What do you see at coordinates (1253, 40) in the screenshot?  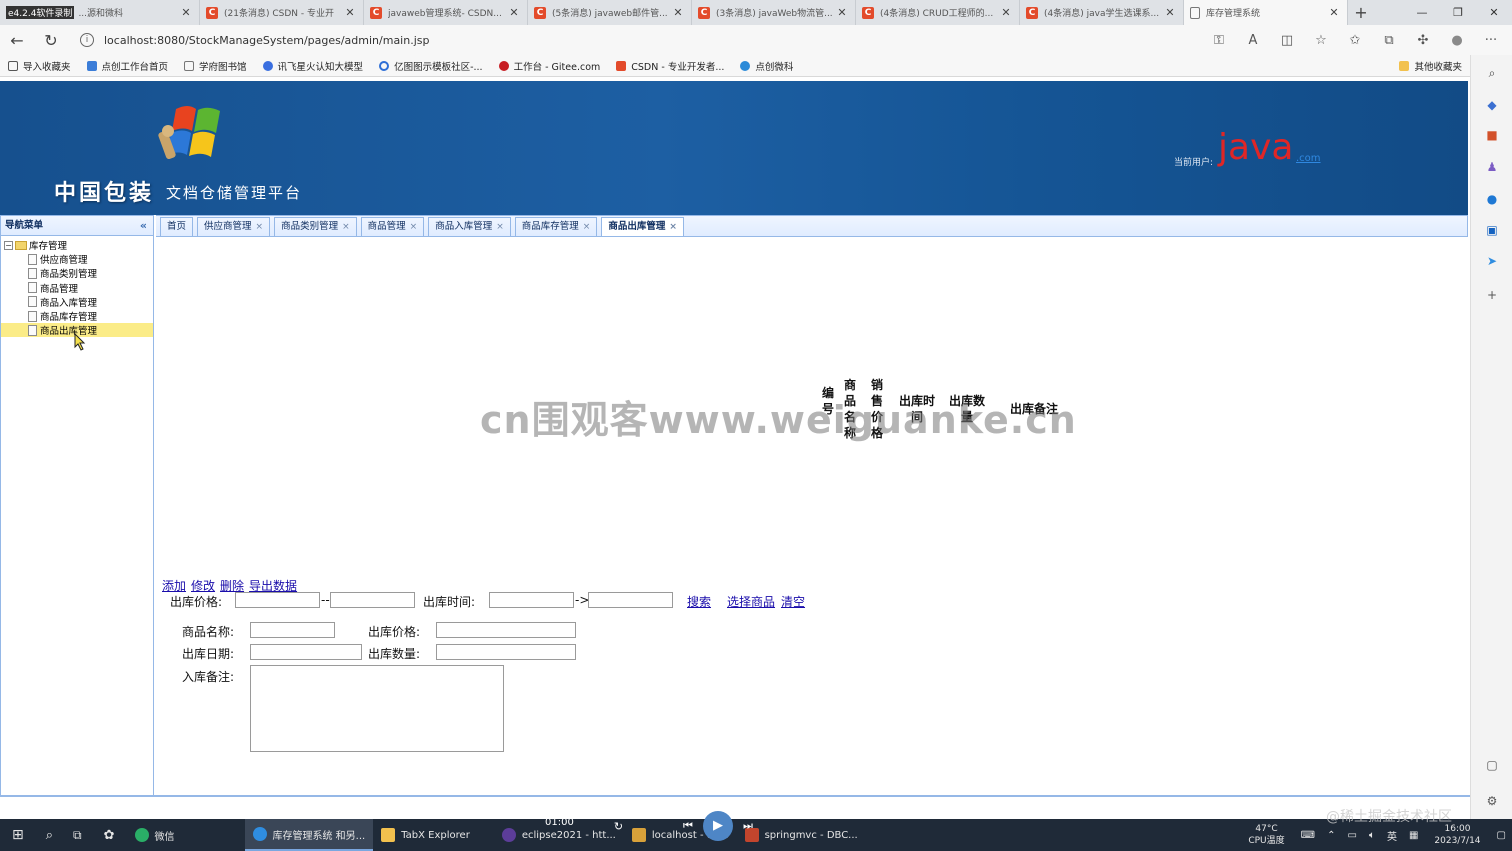 I see `read-aloud-icon: A` at bounding box center [1253, 40].